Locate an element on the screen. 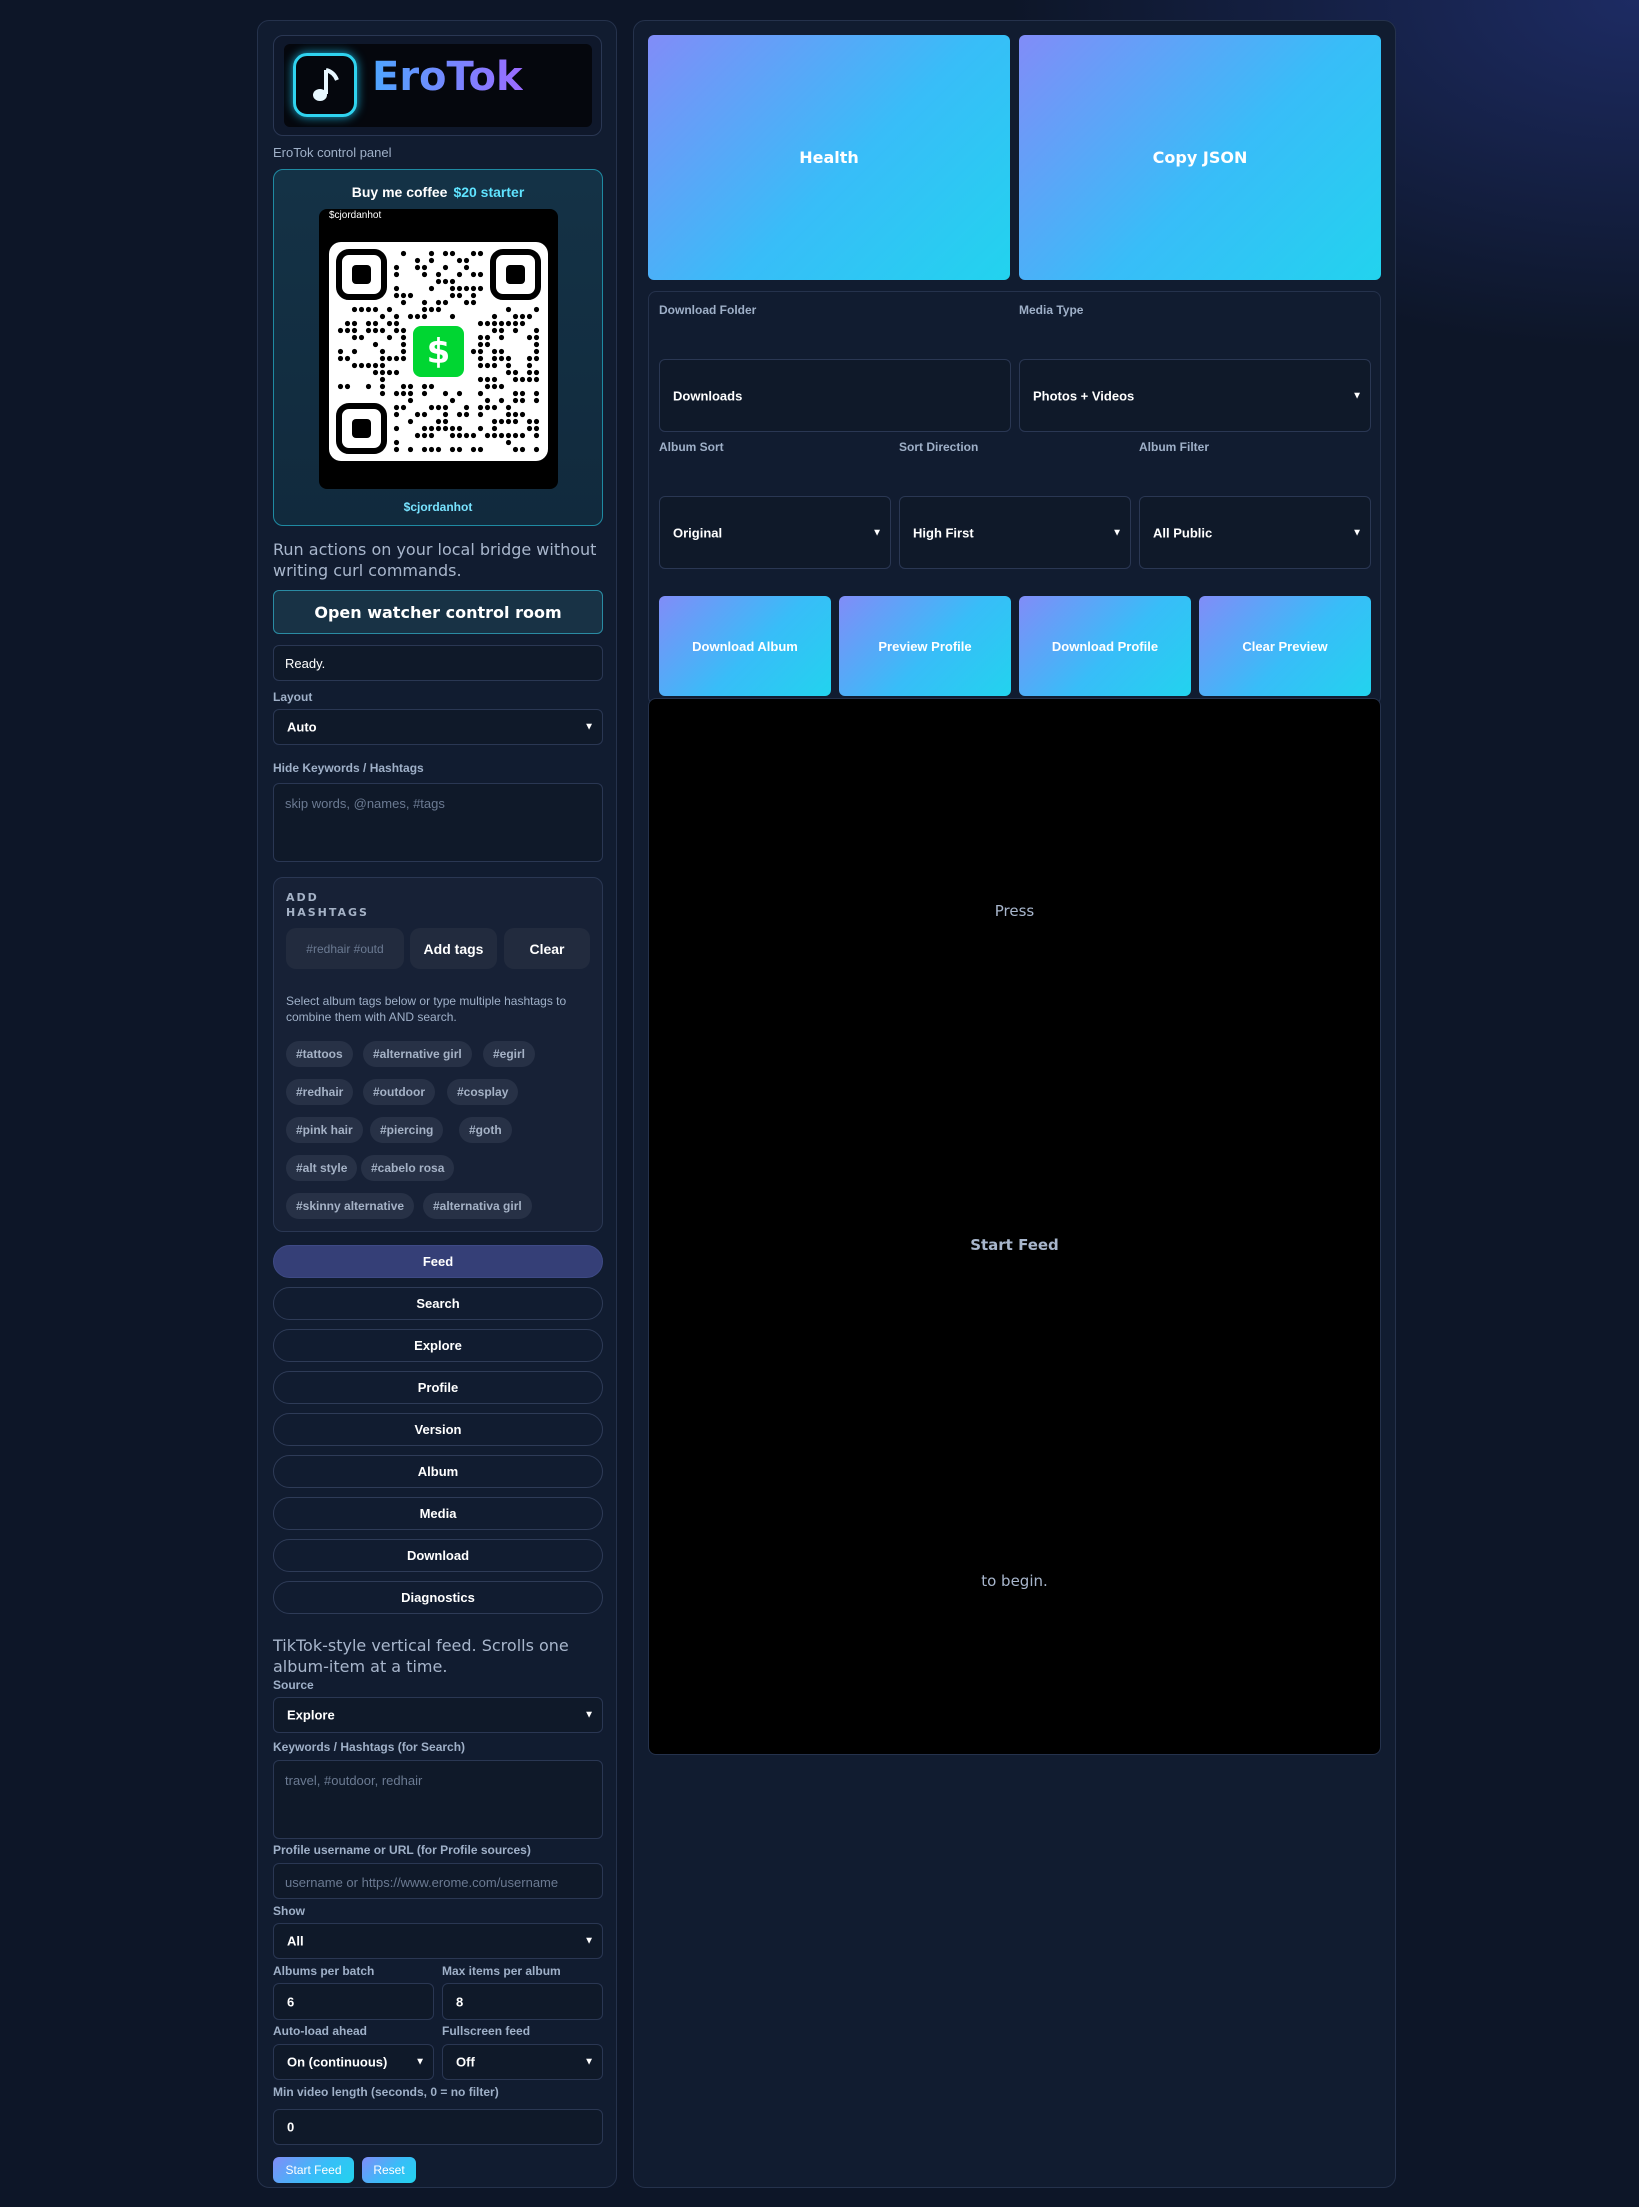 This screenshot has width=1639, height=2207. tag-chip: #skinny alternative is located at coordinates (350, 1206).